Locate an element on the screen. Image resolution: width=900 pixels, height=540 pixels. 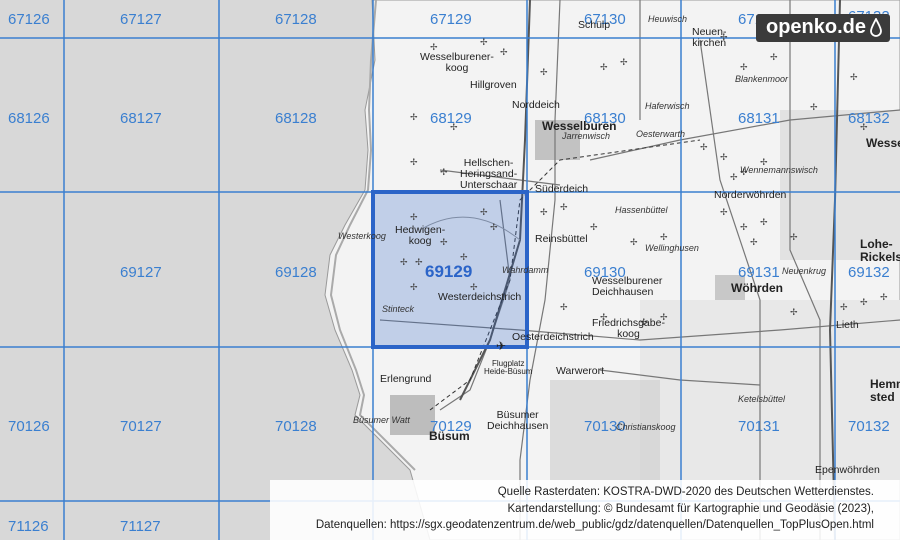
grid-label: 68126 is located at coordinates (29, 118).